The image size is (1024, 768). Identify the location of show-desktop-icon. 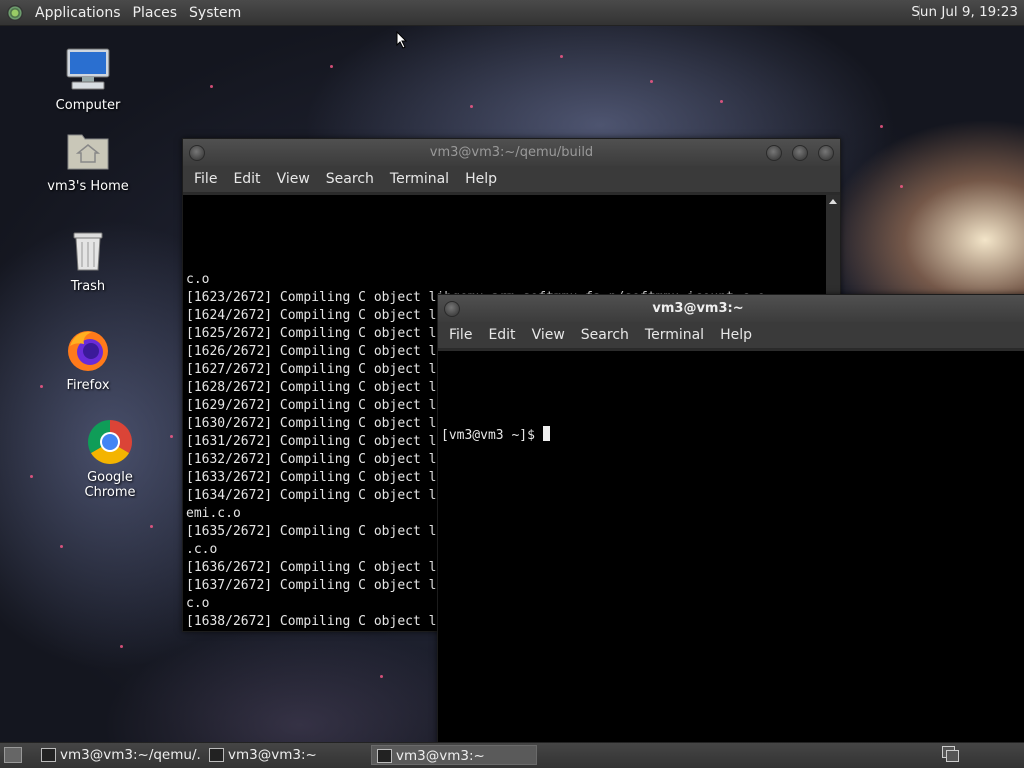
(13, 755).